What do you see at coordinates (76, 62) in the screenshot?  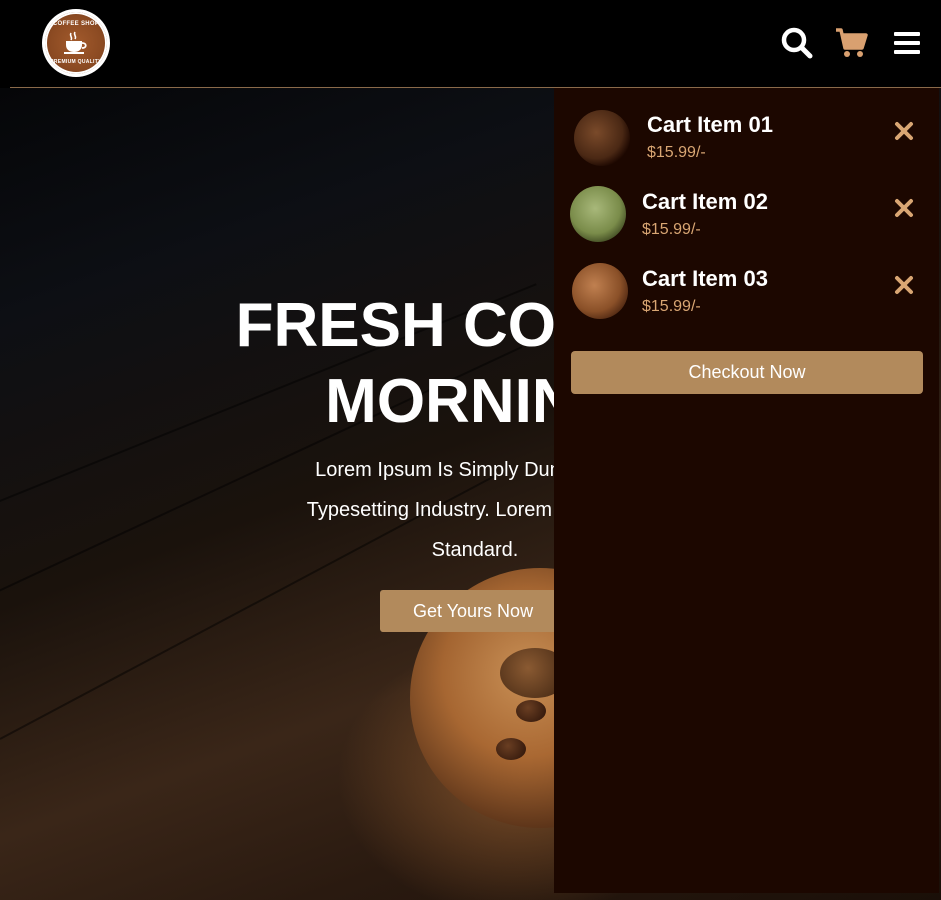 I see `logo-bottom-text: PREMIUM QUALITY` at bounding box center [76, 62].